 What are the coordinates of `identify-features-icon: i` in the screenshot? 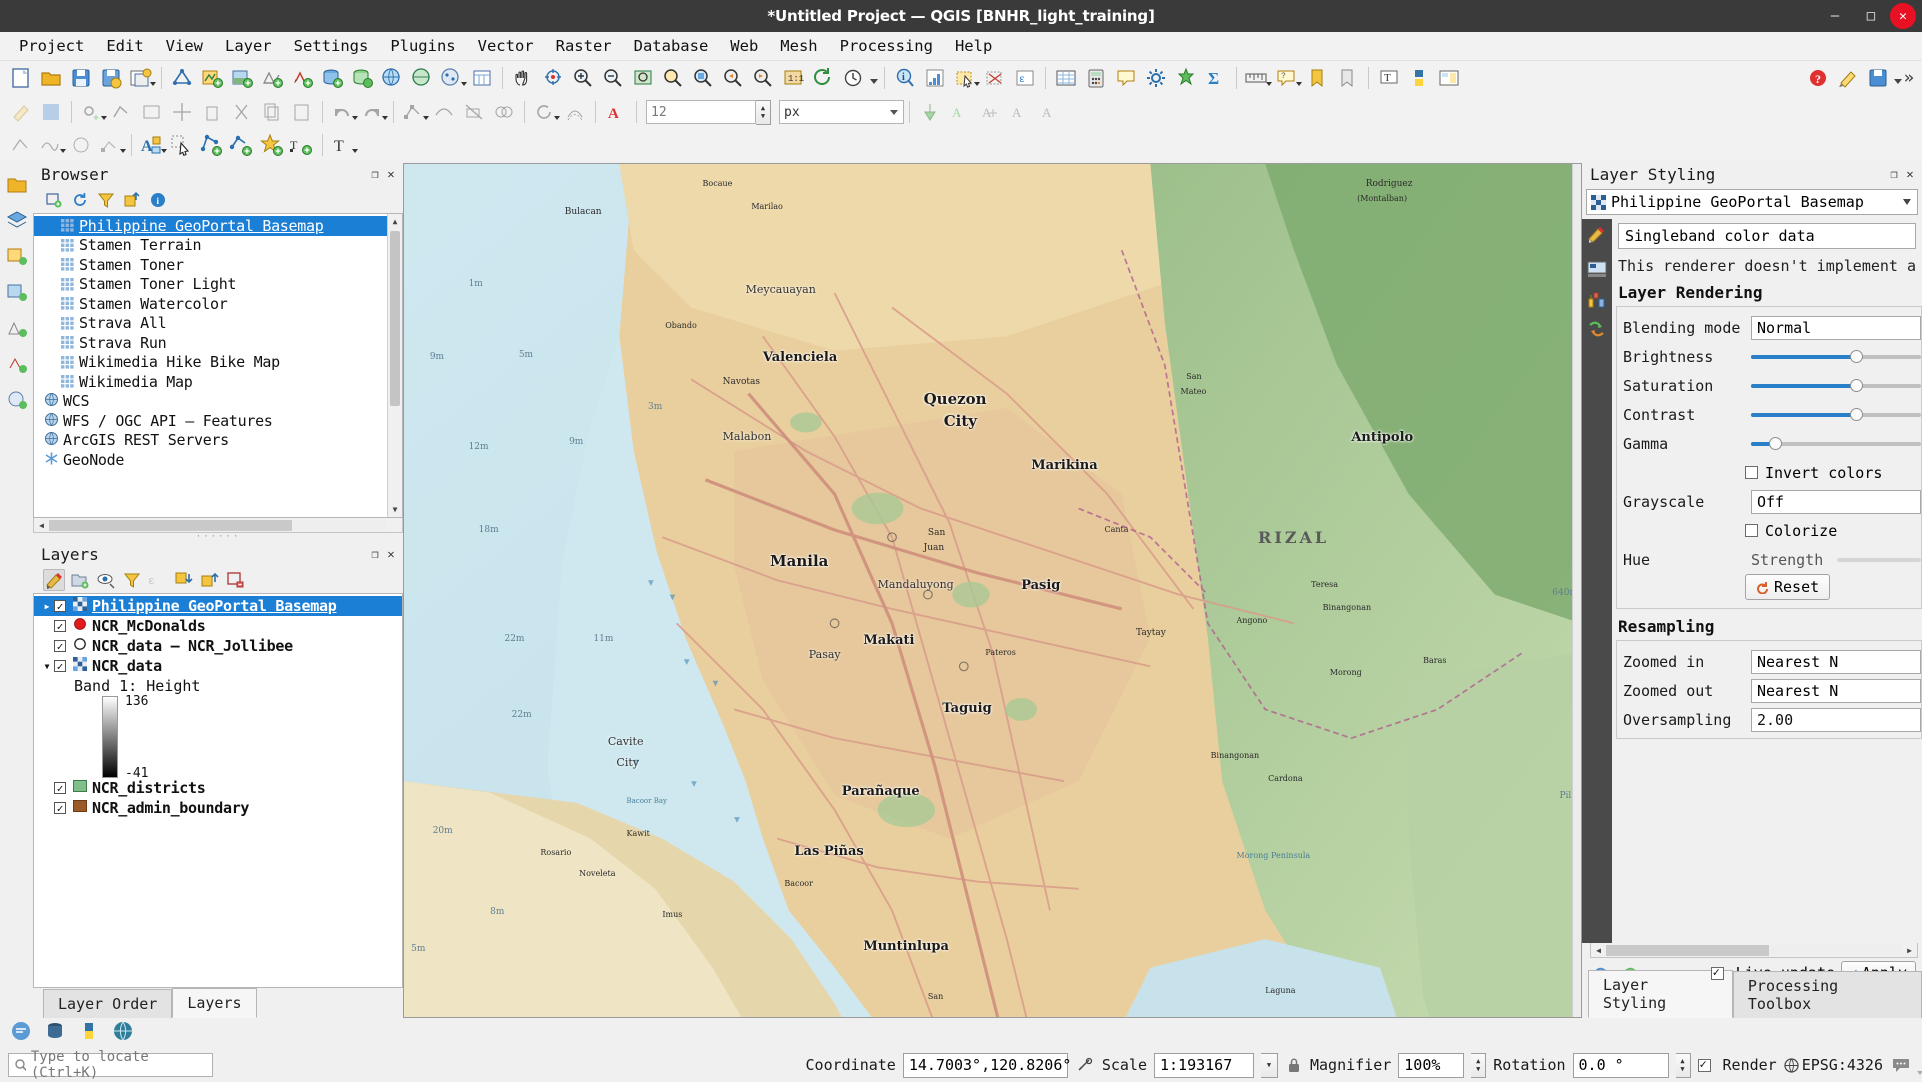 It's located at (905, 78).